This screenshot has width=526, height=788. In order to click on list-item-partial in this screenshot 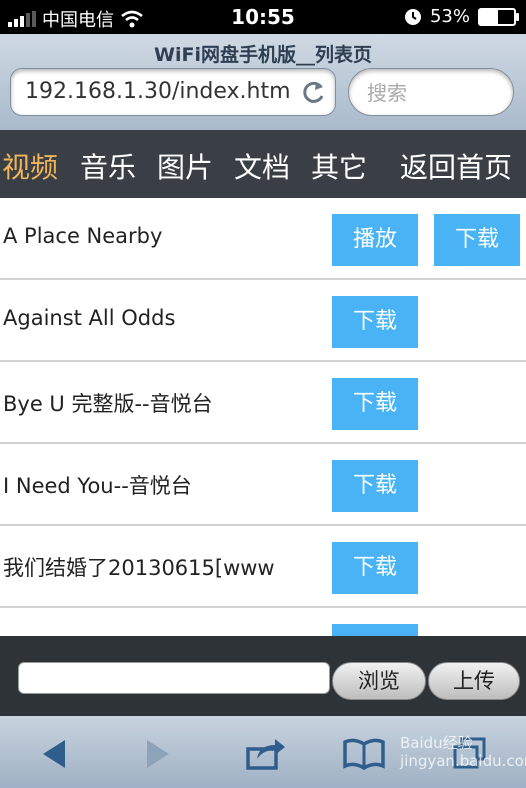, I will do `click(263, 622)`.